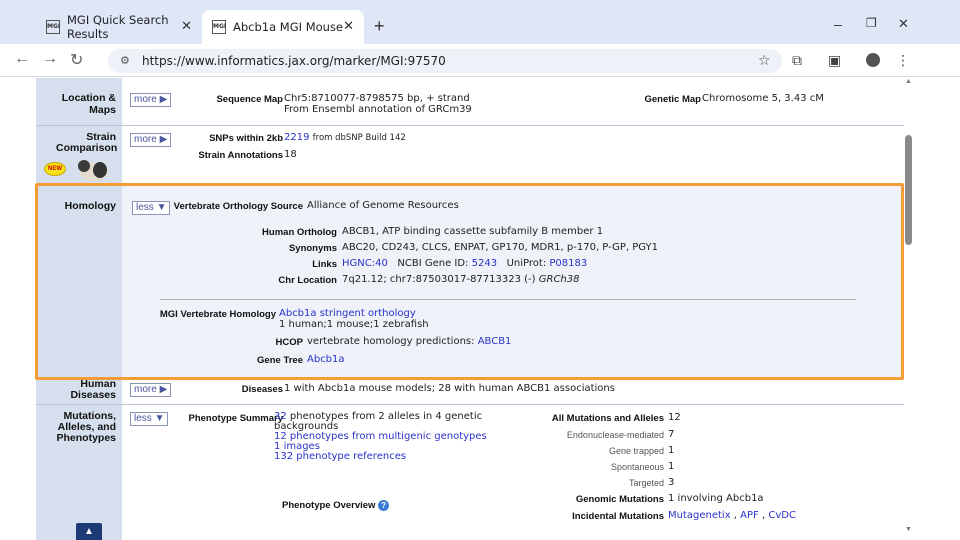  Describe the element at coordinates (383, 205) in the screenshot. I see `orthology-source-value: Alliance of Genome Resources` at that location.